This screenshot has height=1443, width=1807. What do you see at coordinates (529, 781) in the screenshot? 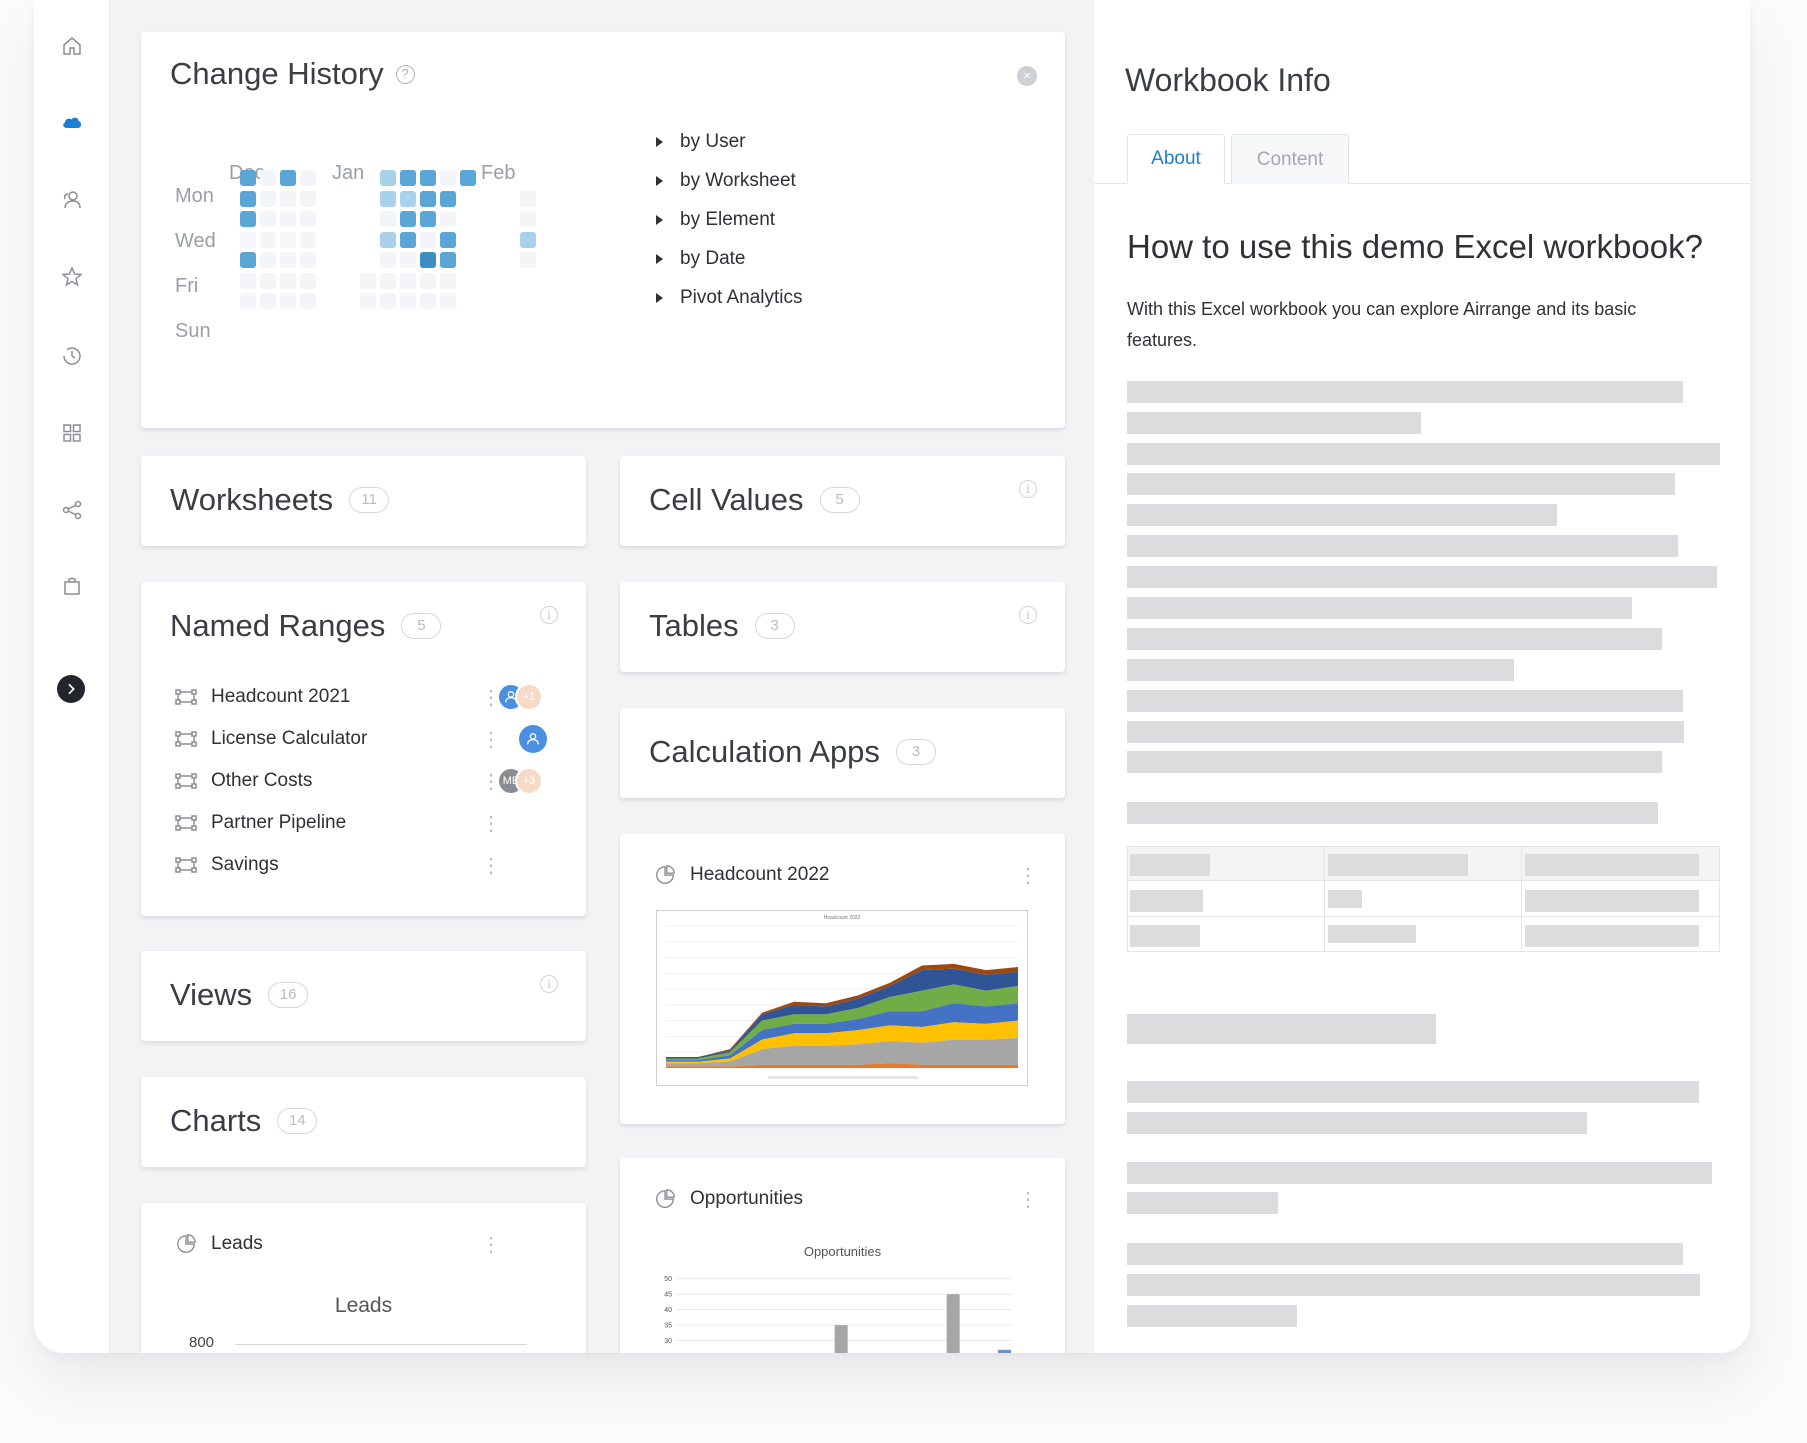
I see `avatar-more: +3` at bounding box center [529, 781].